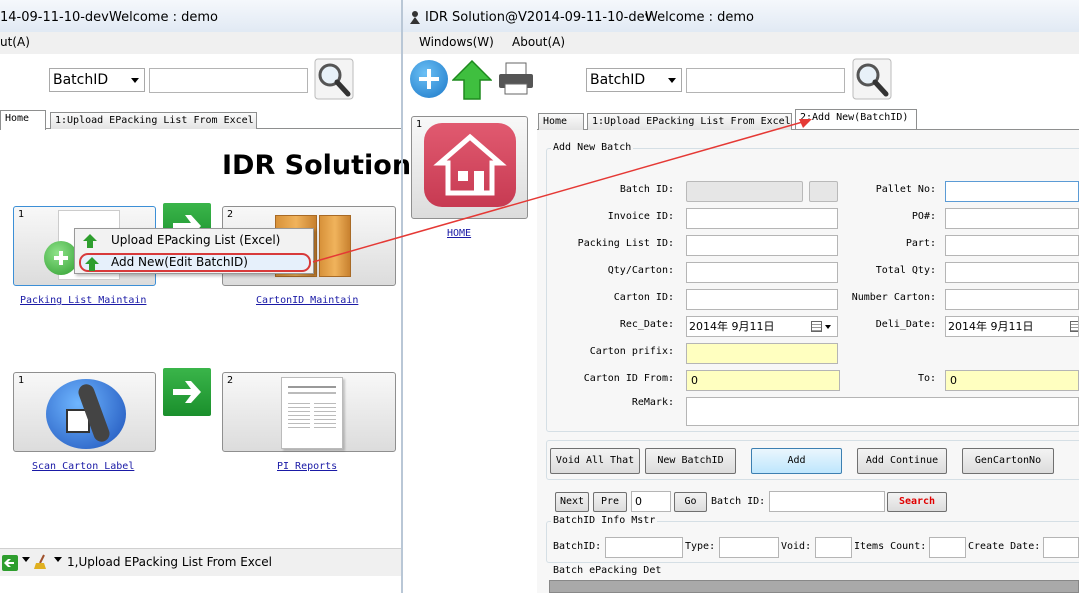 The height and width of the screenshot is (593, 1079). Describe the element at coordinates (872, 79) in the screenshot. I see `right-magnifier-icon` at that location.